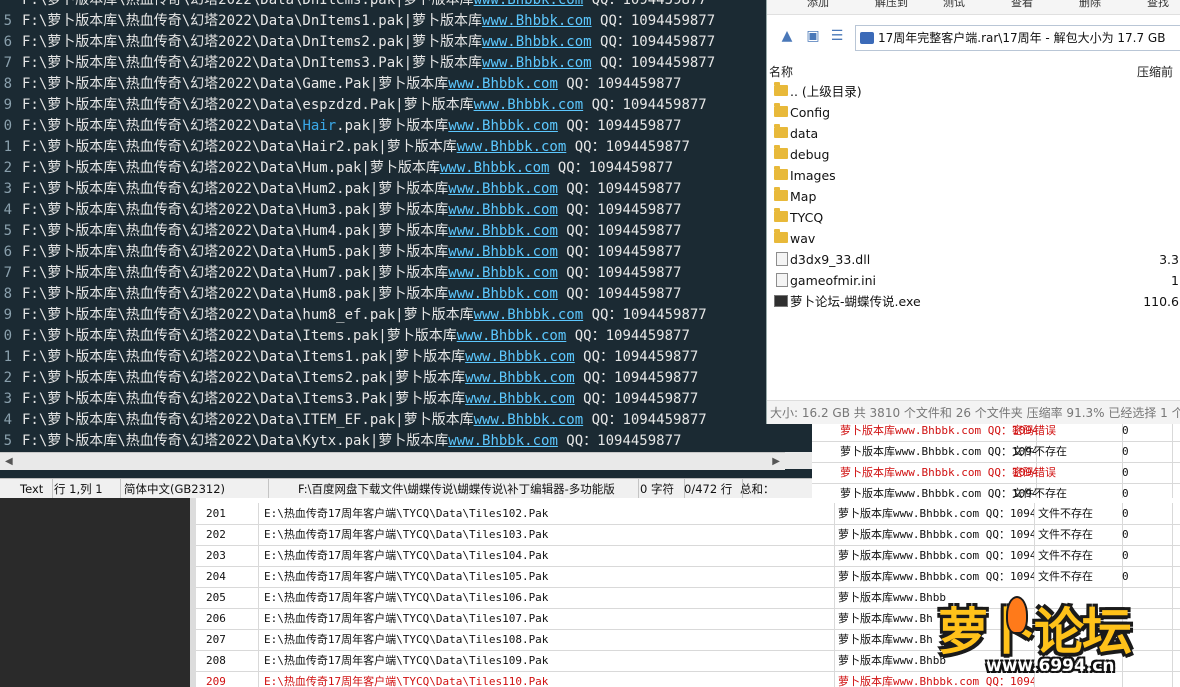  What do you see at coordinates (392, 461) in the screenshot?
I see `horizontal-scrollbar: ◀ ▶` at bounding box center [392, 461].